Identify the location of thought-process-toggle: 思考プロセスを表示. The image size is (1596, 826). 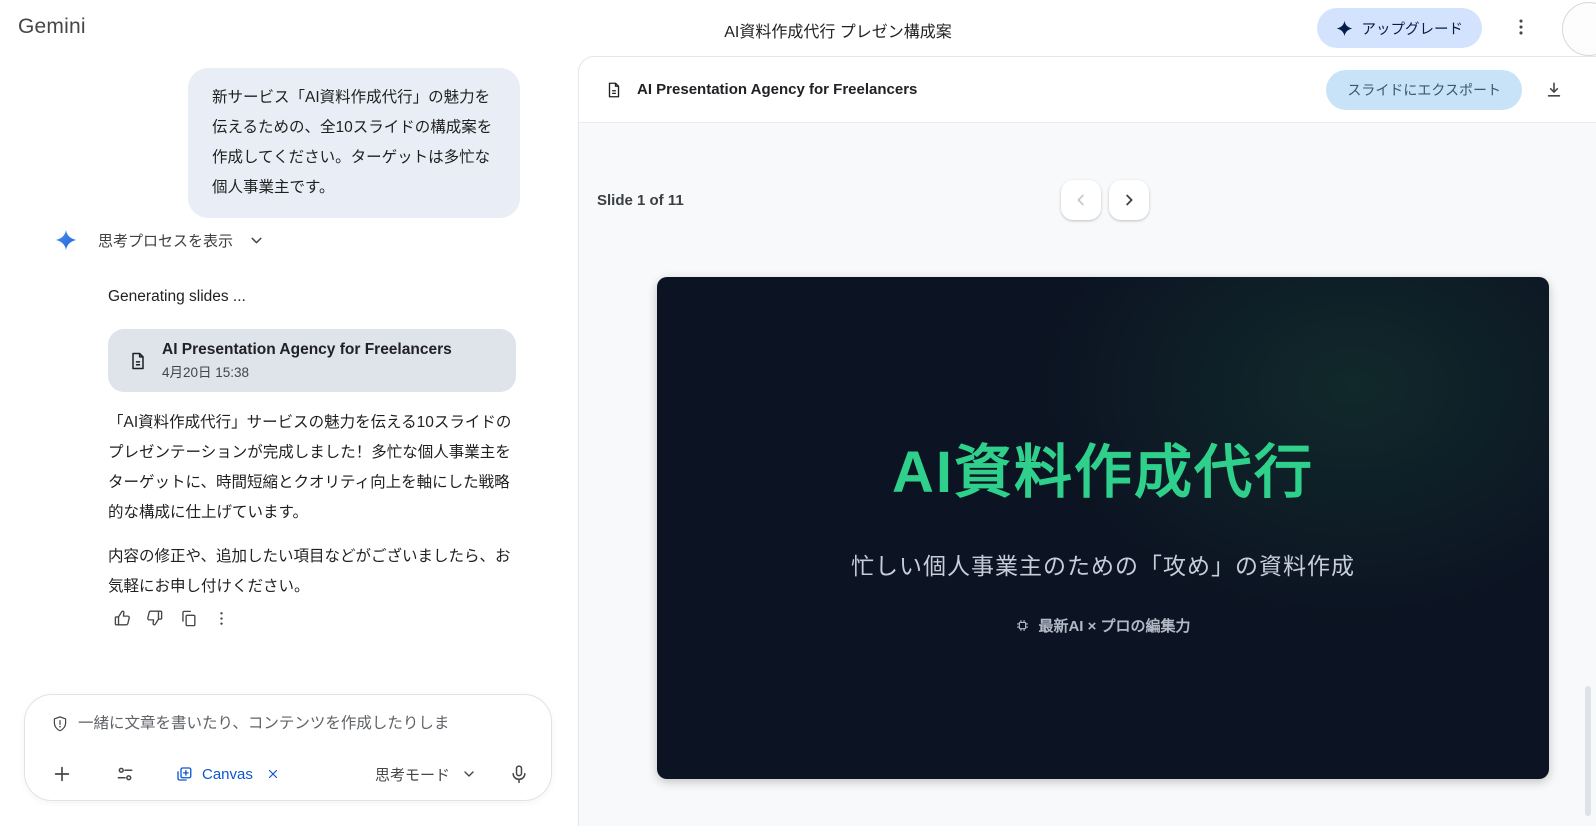
(160, 240).